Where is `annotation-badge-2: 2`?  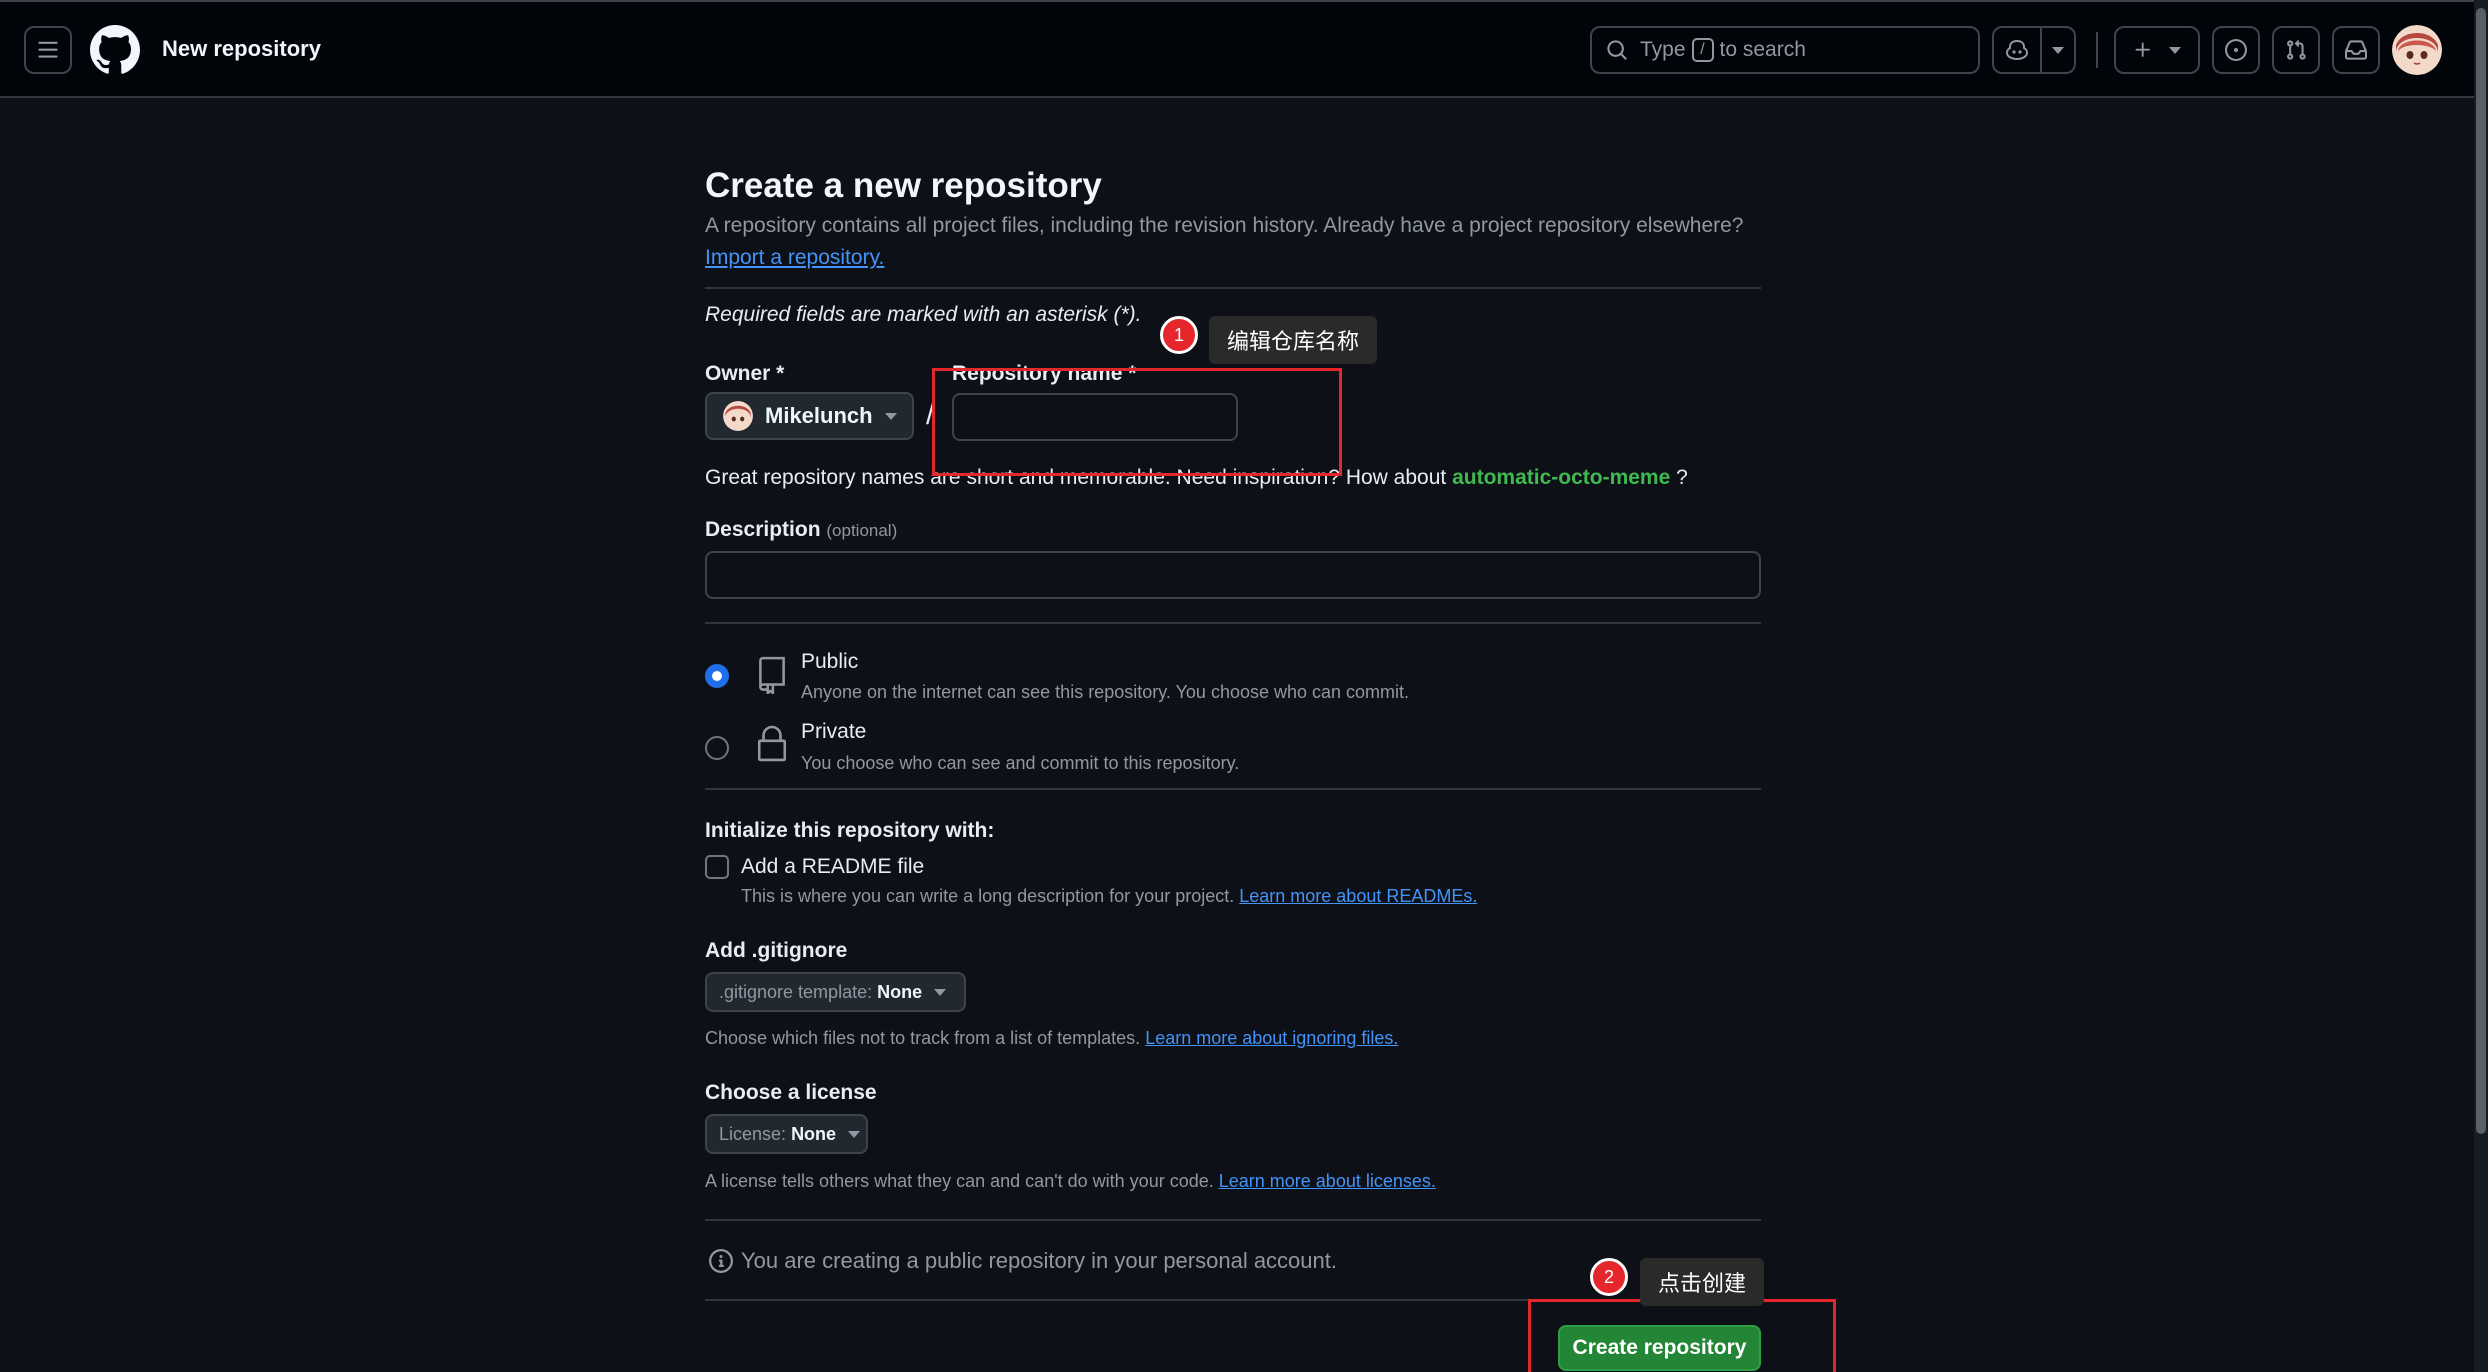
annotation-badge-2: 2 is located at coordinates (1609, 1277).